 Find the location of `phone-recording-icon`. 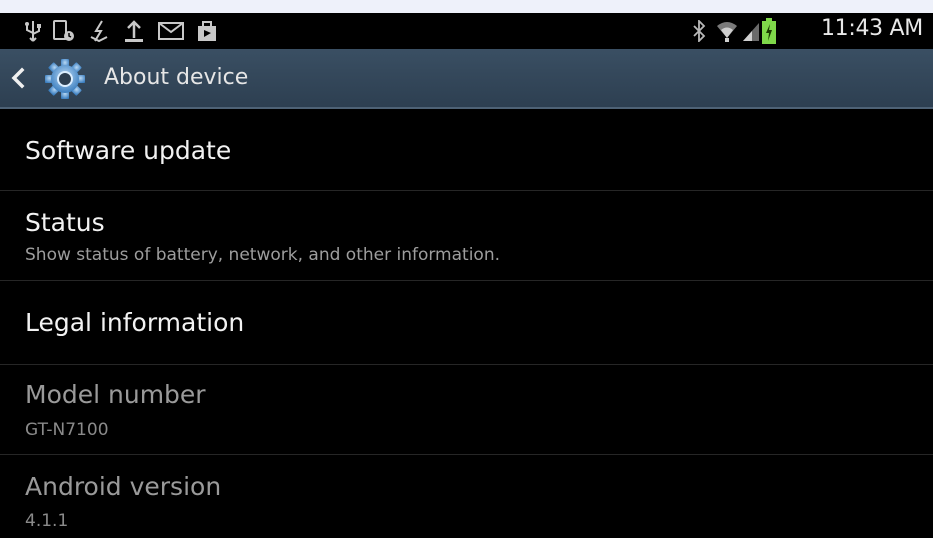

phone-recording-icon is located at coordinates (64, 31).